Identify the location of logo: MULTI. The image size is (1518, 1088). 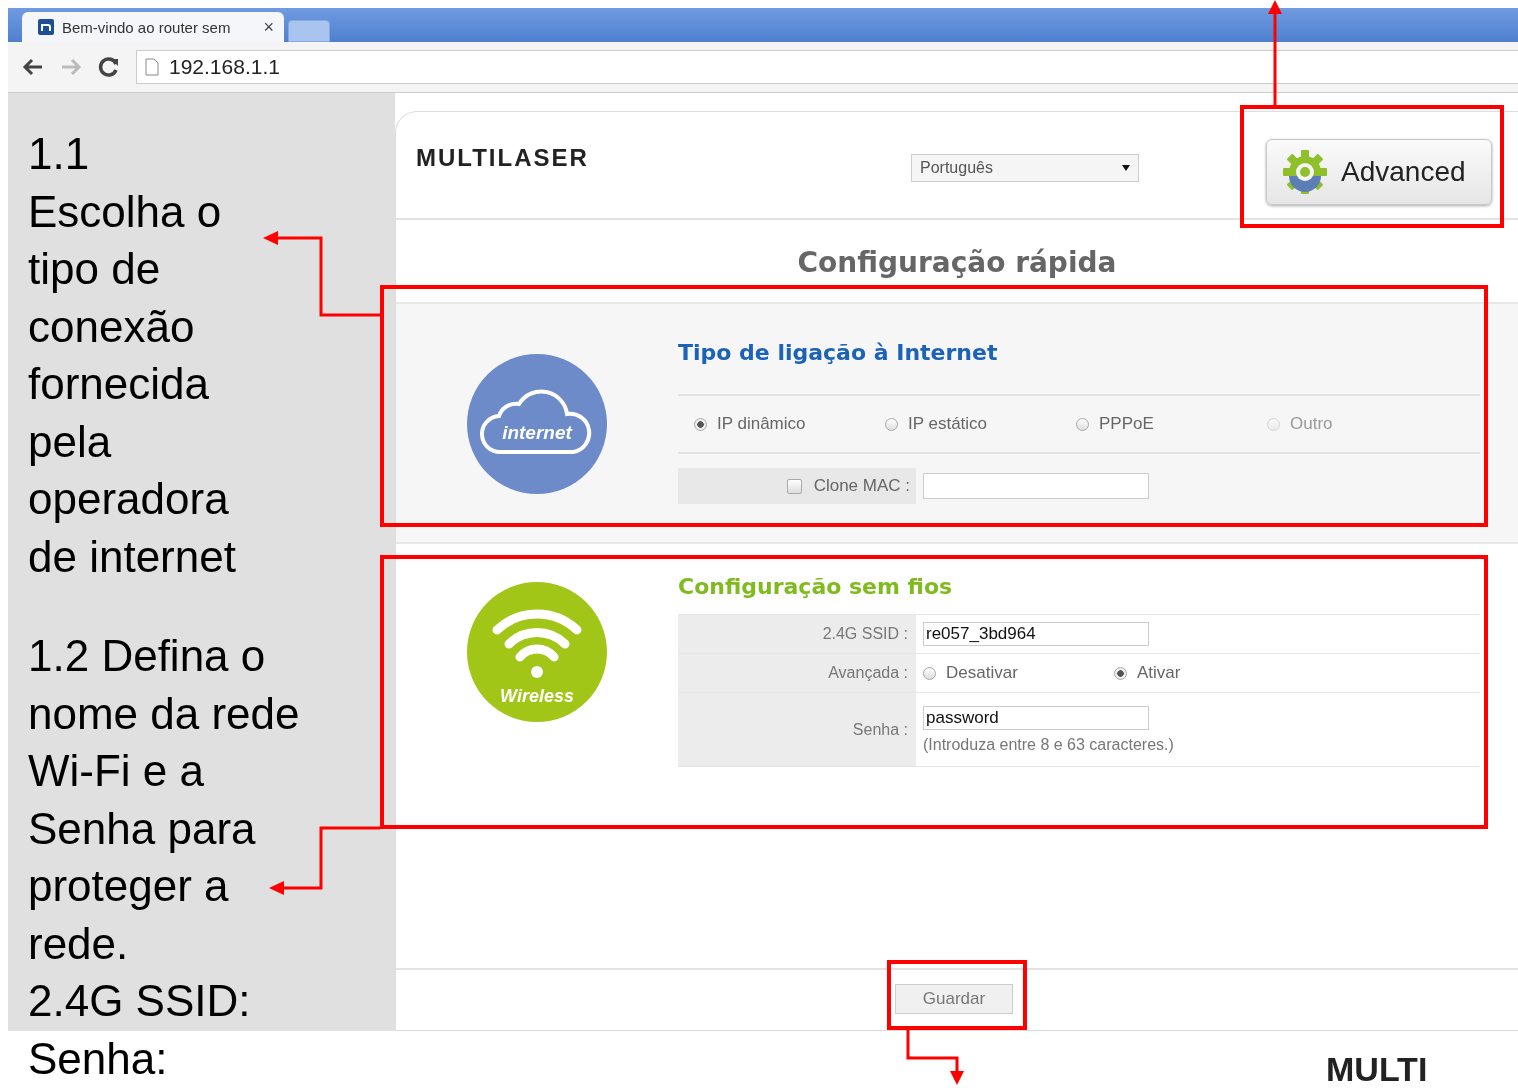
(1377, 1069).